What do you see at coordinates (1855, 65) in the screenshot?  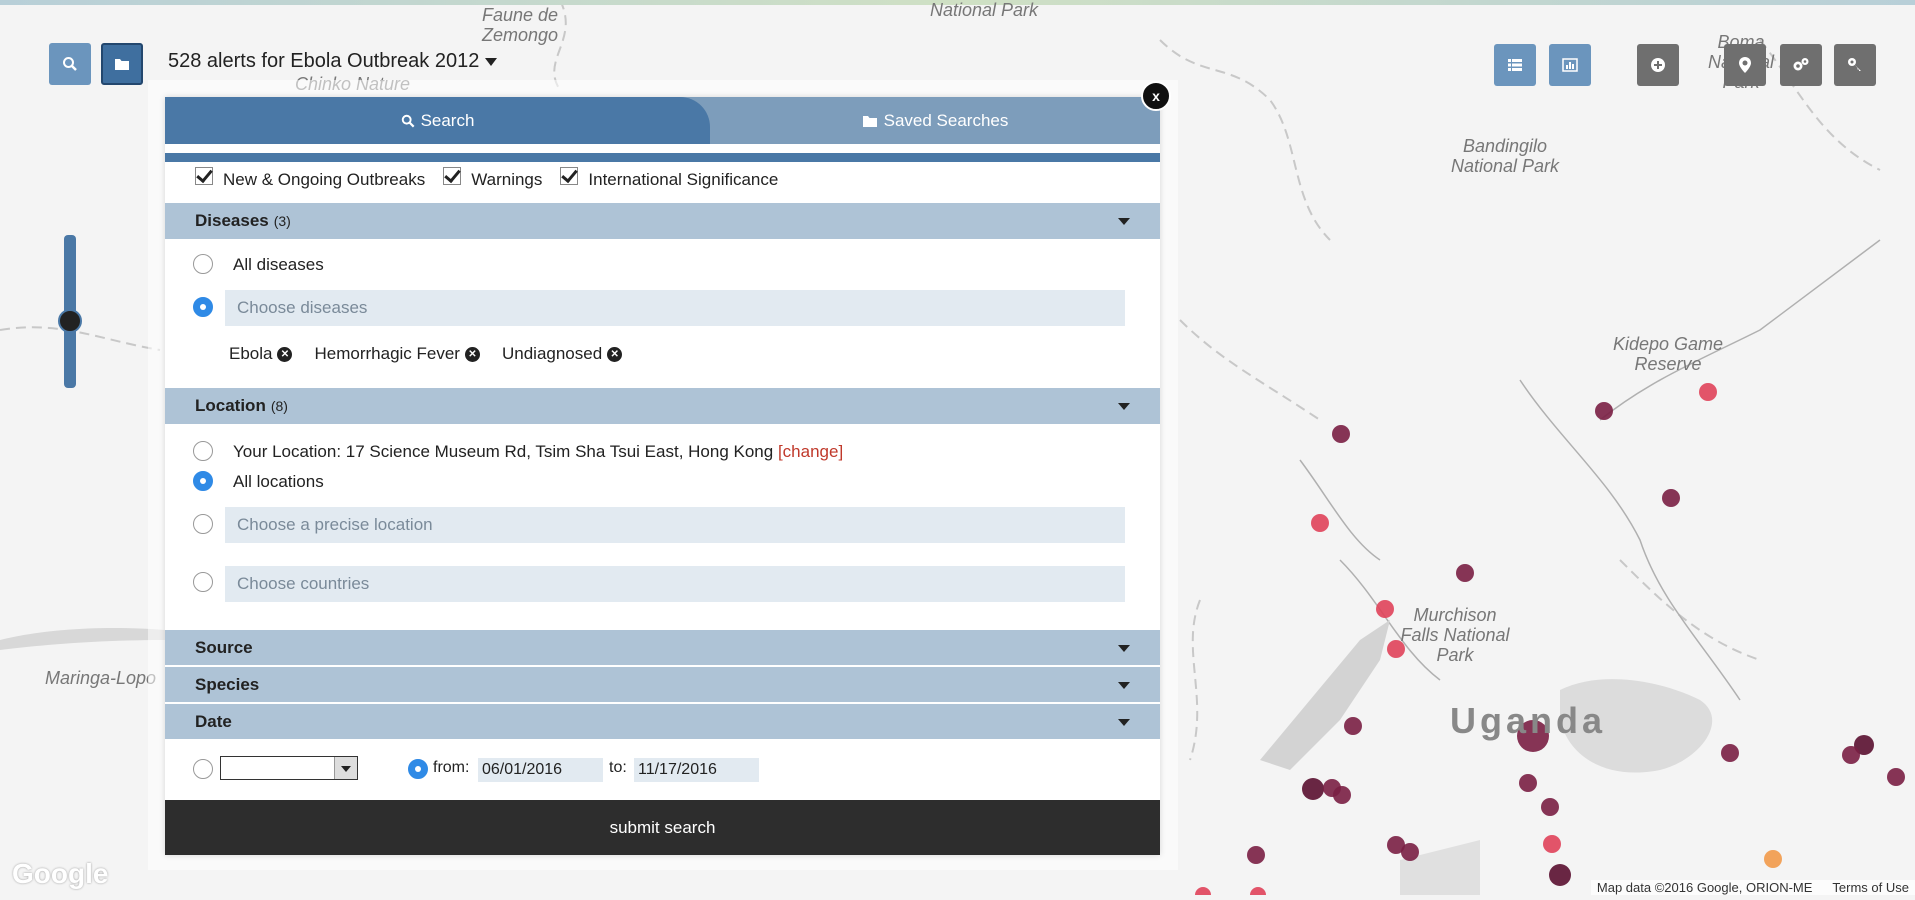 I see `key-button` at bounding box center [1855, 65].